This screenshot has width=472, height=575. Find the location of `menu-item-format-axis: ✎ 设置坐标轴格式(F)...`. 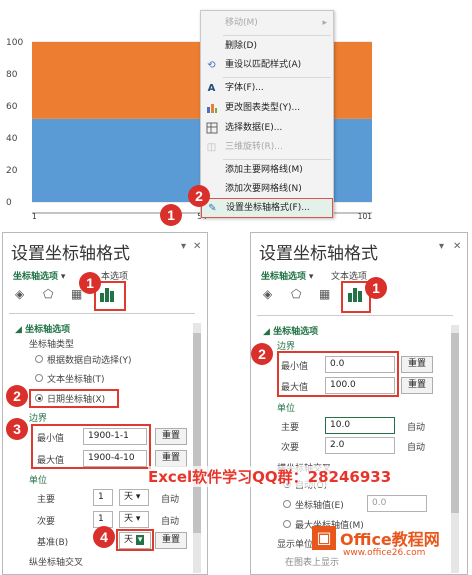

menu-item-format-axis: ✎ 设置坐标轴格式(F)... is located at coordinates (267, 208).